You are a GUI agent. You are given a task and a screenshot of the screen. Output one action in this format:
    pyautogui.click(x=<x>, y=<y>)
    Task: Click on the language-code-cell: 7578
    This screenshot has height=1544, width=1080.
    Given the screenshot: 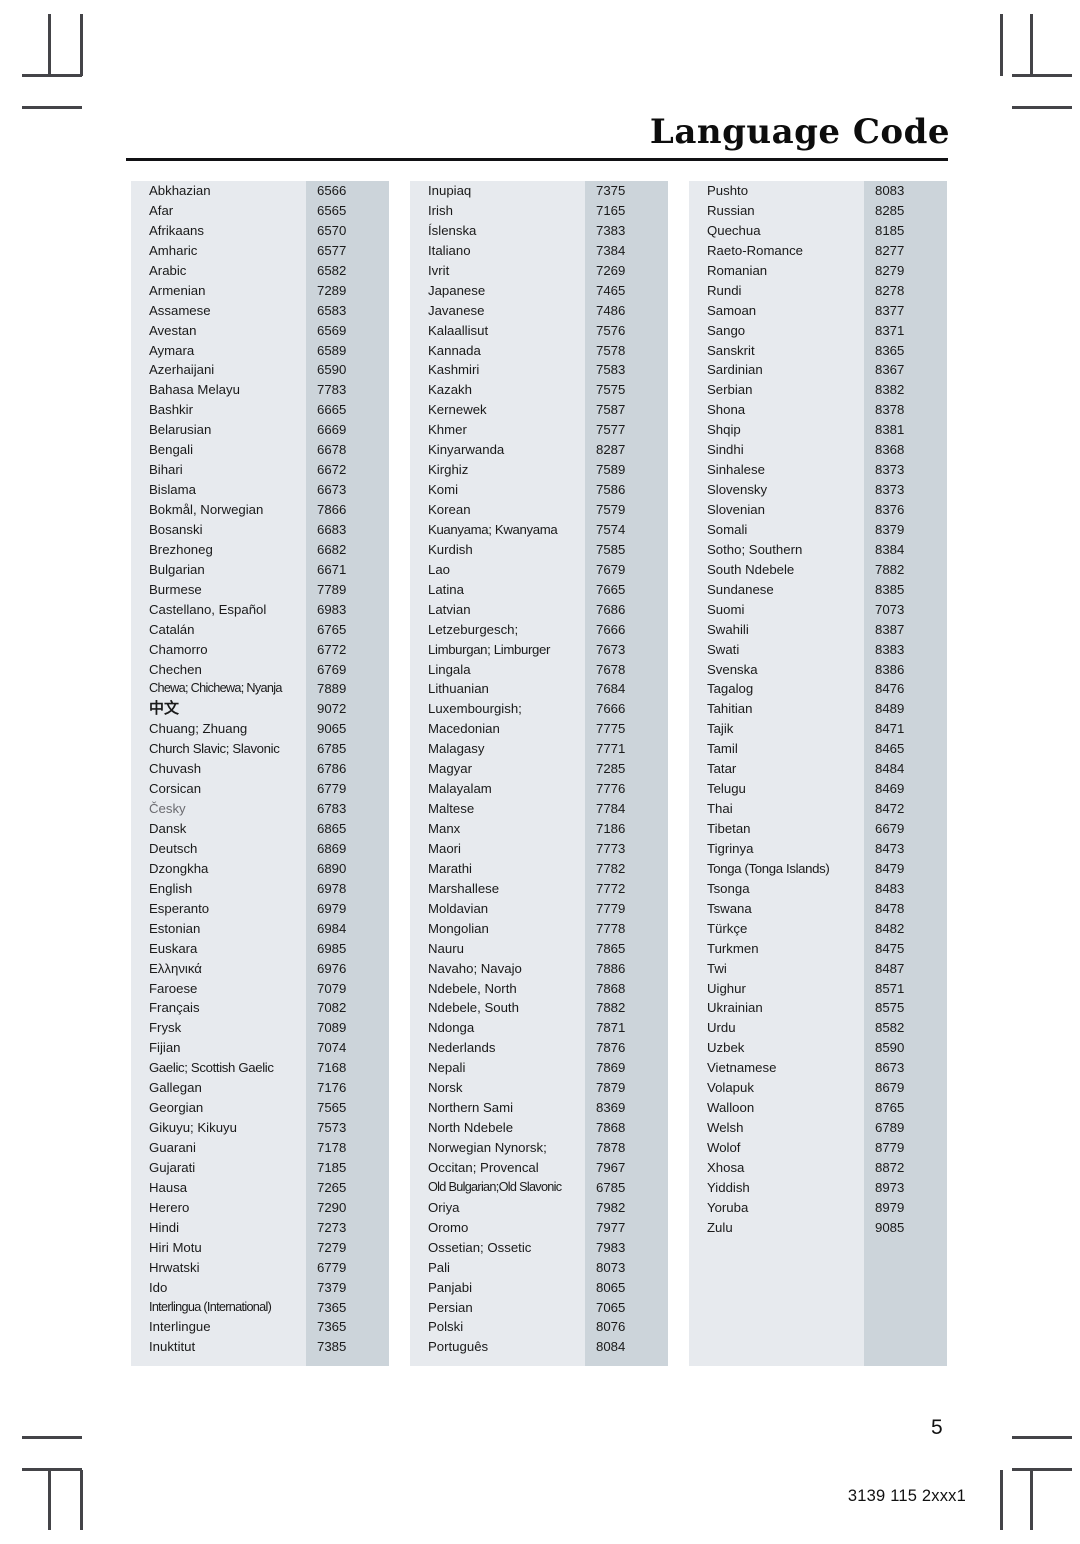 What is the action you would take?
    pyautogui.click(x=611, y=350)
    